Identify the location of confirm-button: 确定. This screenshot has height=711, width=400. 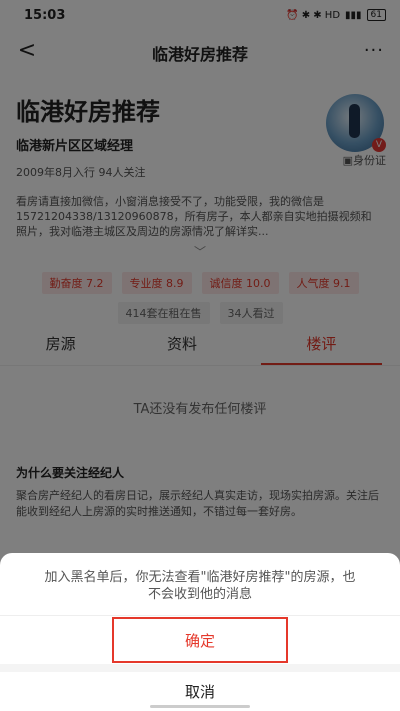
(200, 640).